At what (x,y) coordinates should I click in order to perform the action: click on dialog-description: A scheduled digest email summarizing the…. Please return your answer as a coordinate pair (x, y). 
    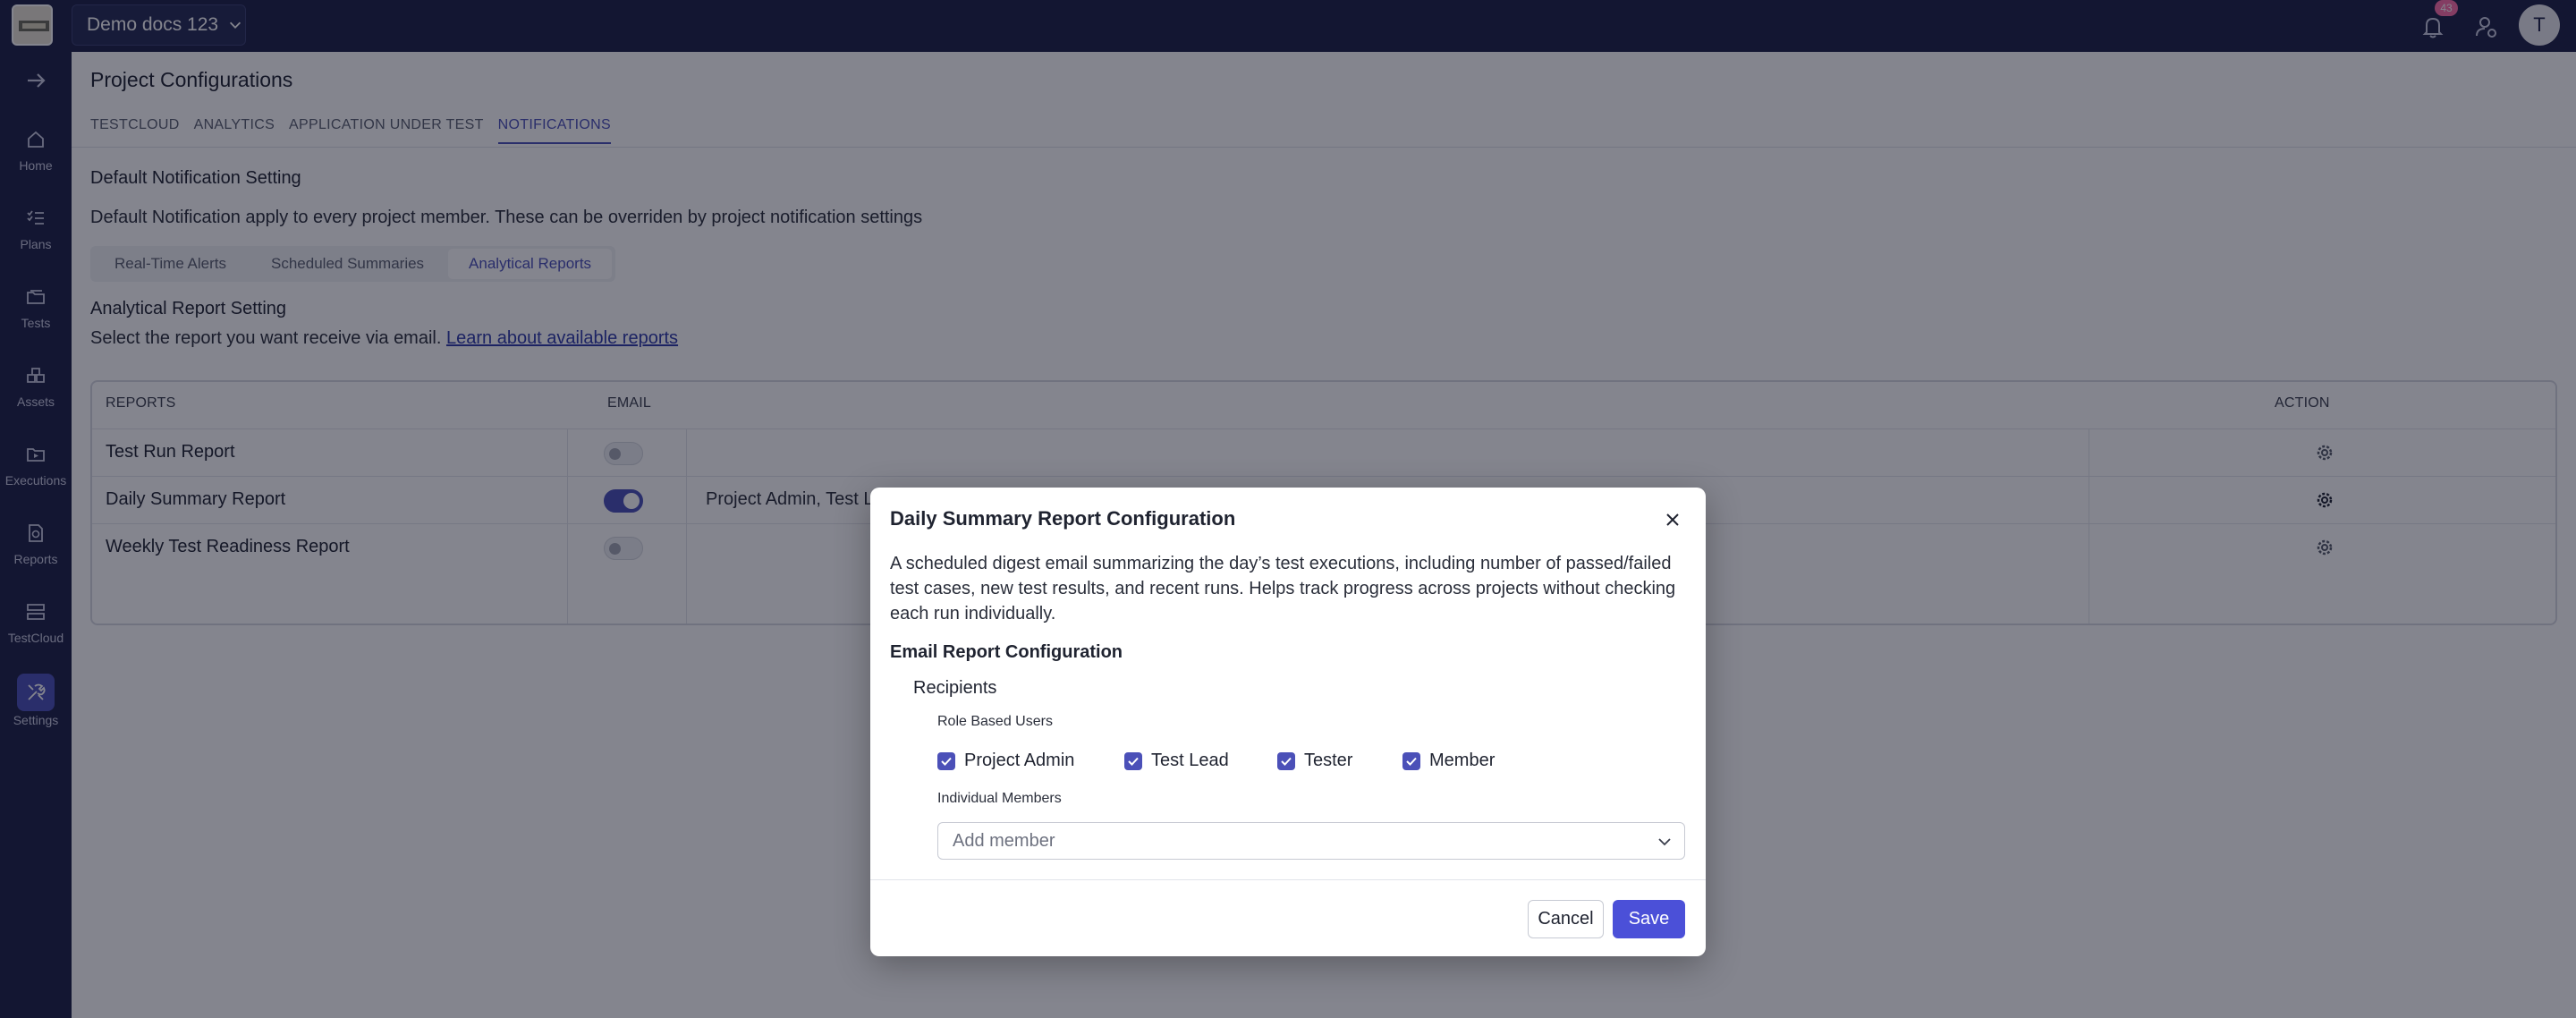
    Looking at the image, I should click on (1283, 589).